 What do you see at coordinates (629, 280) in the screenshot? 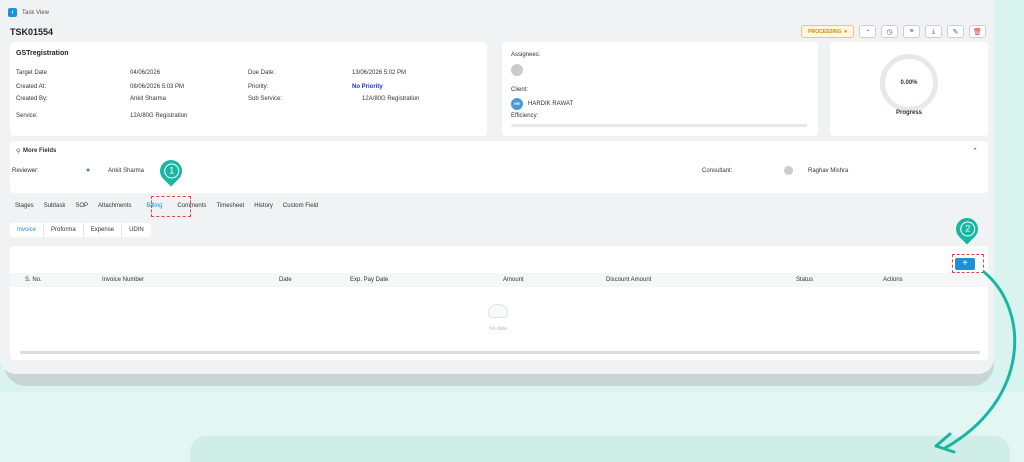
I see `col-discount-amount: Discount Amount` at bounding box center [629, 280].